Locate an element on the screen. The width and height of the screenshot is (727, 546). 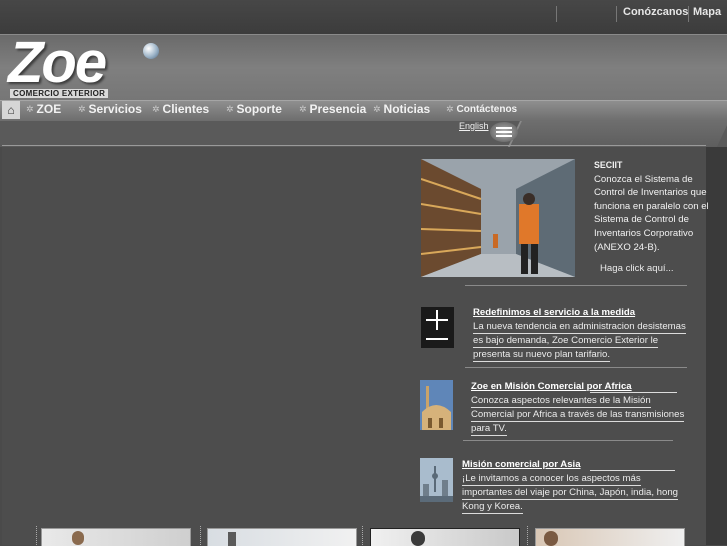
home-icon: ⌂ is located at coordinates (11, 110).